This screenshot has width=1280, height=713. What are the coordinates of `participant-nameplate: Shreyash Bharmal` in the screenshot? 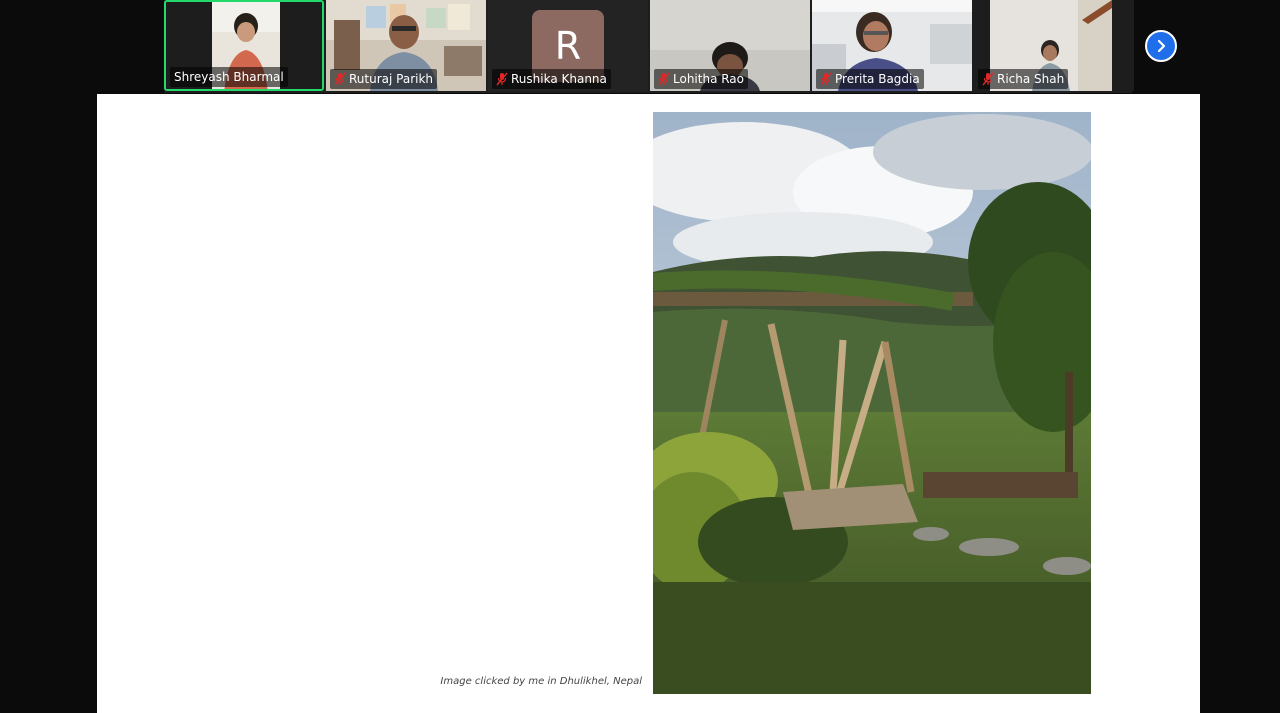 It's located at (229, 77).